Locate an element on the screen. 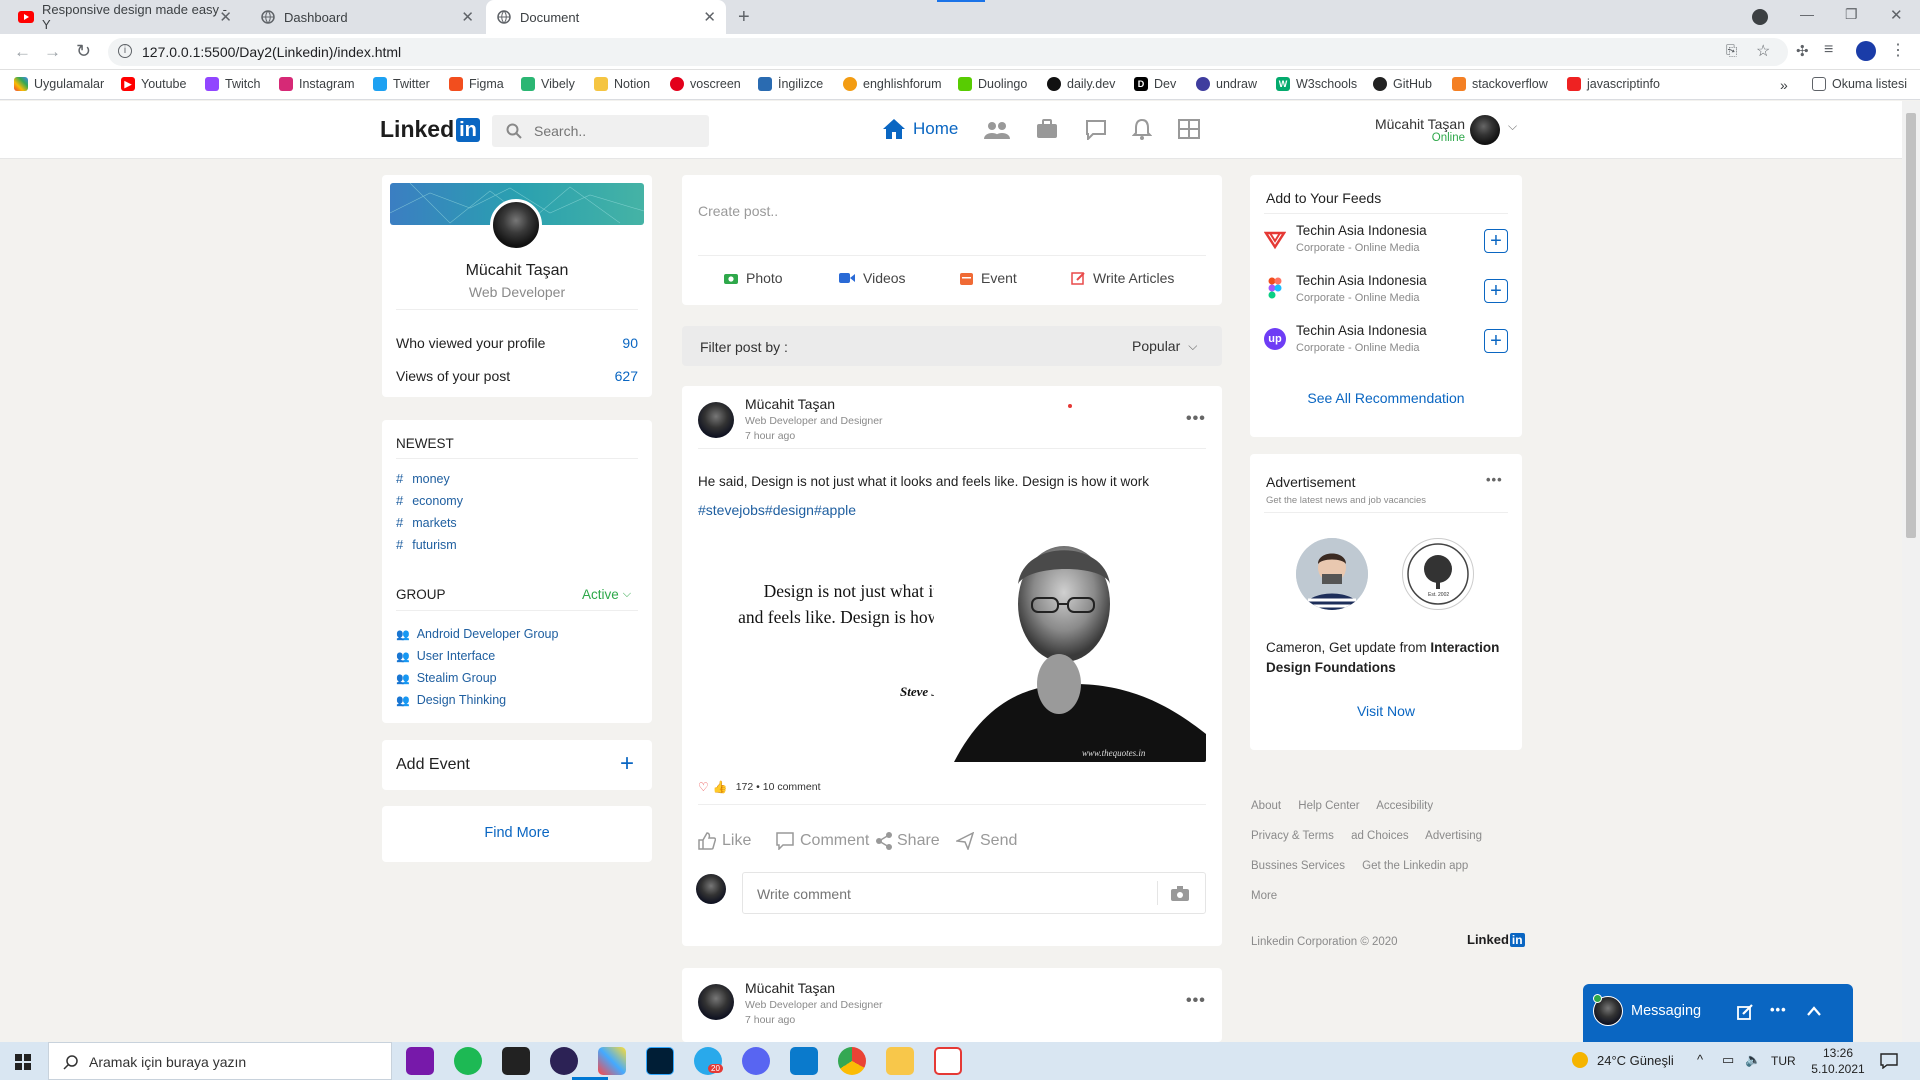 The height and width of the screenshot is (1080, 1920). footer-link: More is located at coordinates (1264, 896).